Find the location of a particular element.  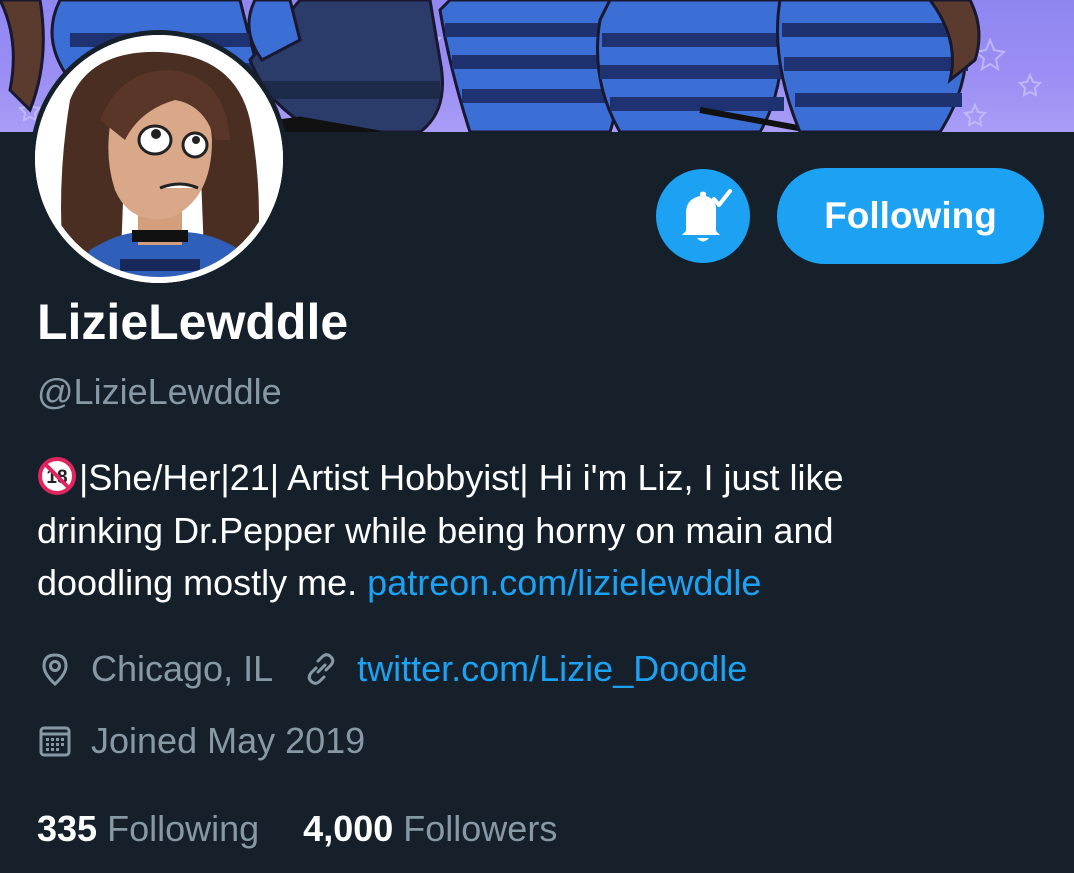

profile-avatar is located at coordinates (159, 159).